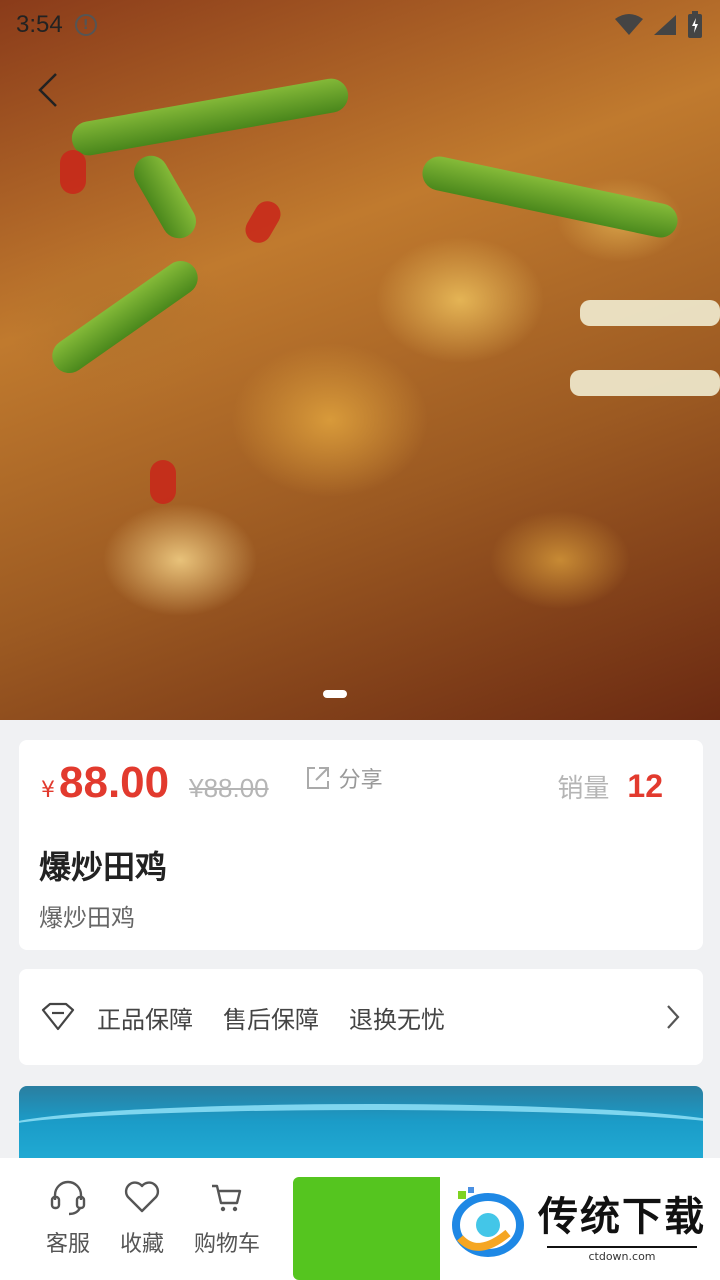  What do you see at coordinates (229, 788) in the screenshot?
I see `original-price: ¥88.00` at bounding box center [229, 788].